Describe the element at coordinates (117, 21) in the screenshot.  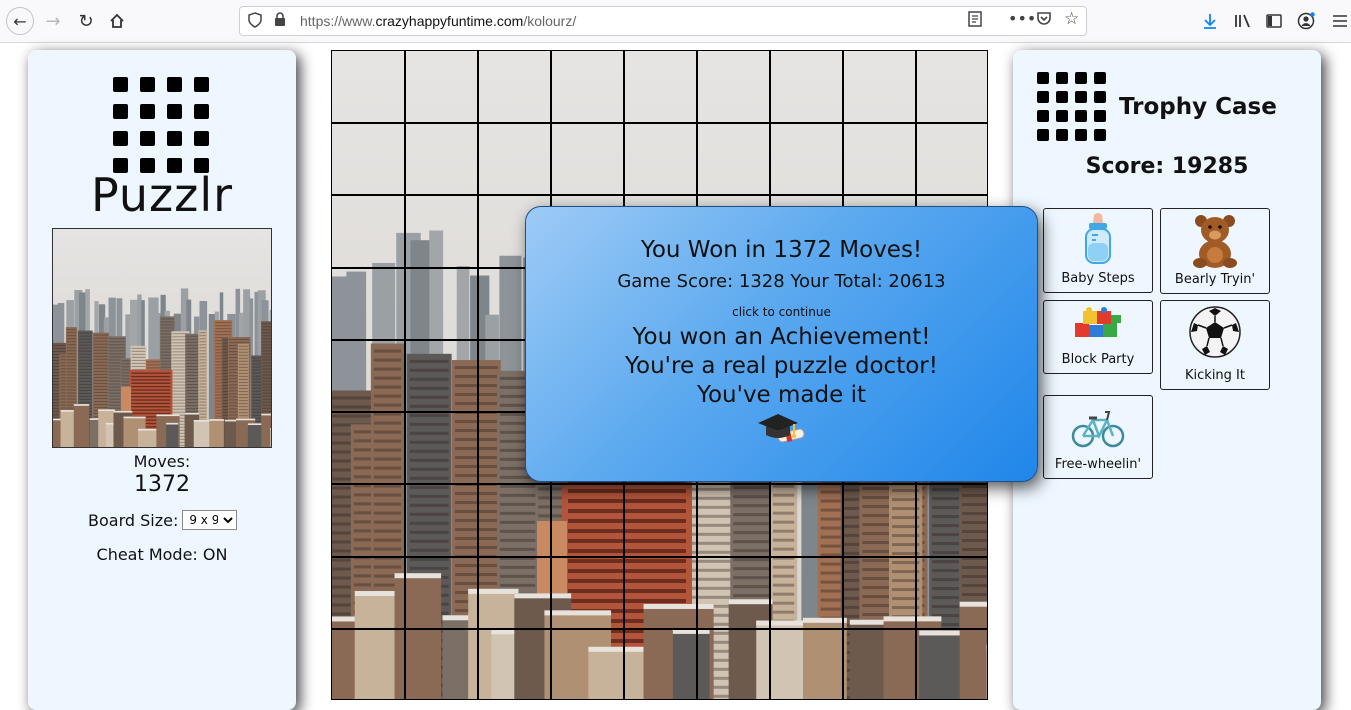
I see `home-icon` at that location.